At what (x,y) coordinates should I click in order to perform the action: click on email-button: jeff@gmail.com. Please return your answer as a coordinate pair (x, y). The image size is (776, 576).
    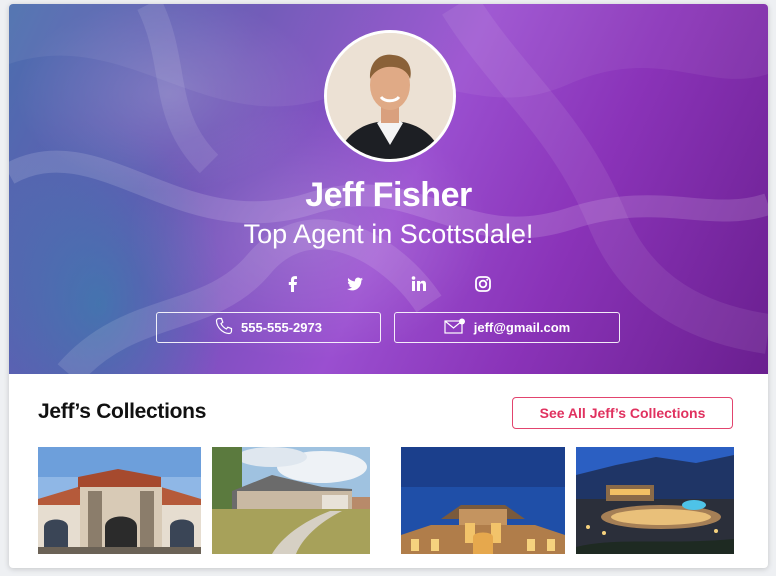
    Looking at the image, I should click on (507, 327).